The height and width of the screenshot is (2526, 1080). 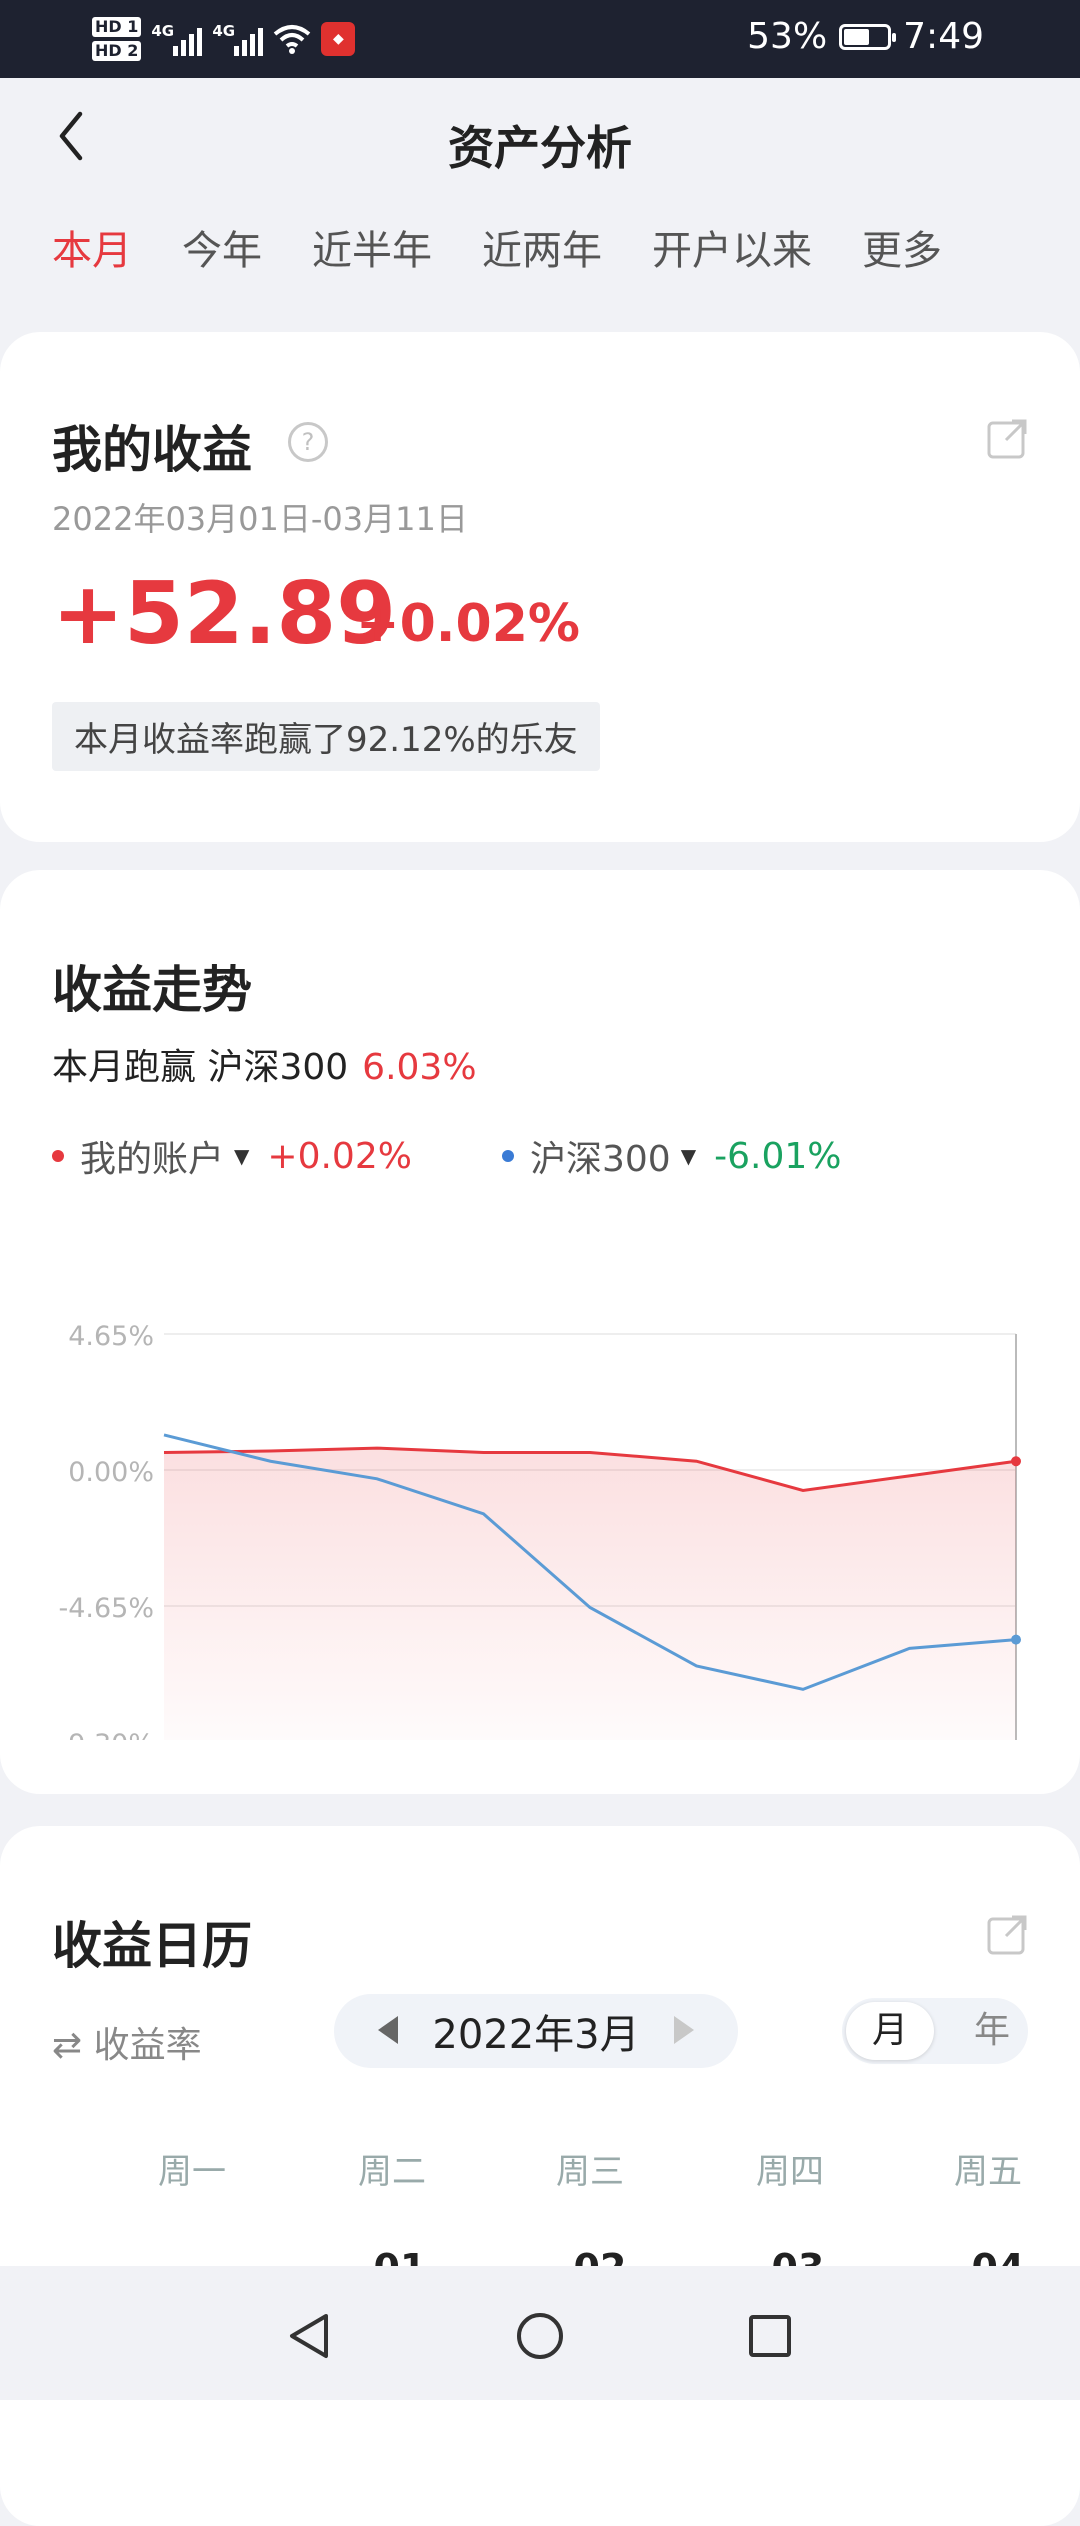 I want to click on csi300-point, so click(x=1016, y=1639).